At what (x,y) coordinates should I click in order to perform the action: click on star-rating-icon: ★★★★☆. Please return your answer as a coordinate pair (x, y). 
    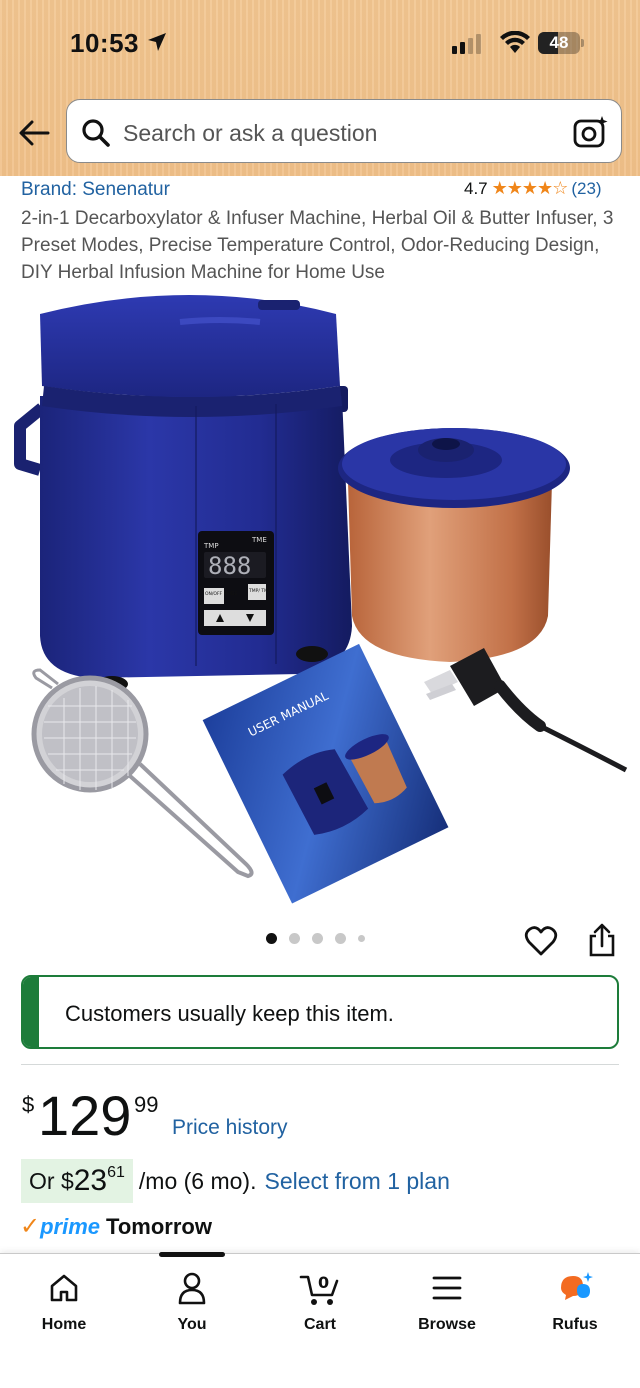
    Looking at the image, I should click on (530, 188).